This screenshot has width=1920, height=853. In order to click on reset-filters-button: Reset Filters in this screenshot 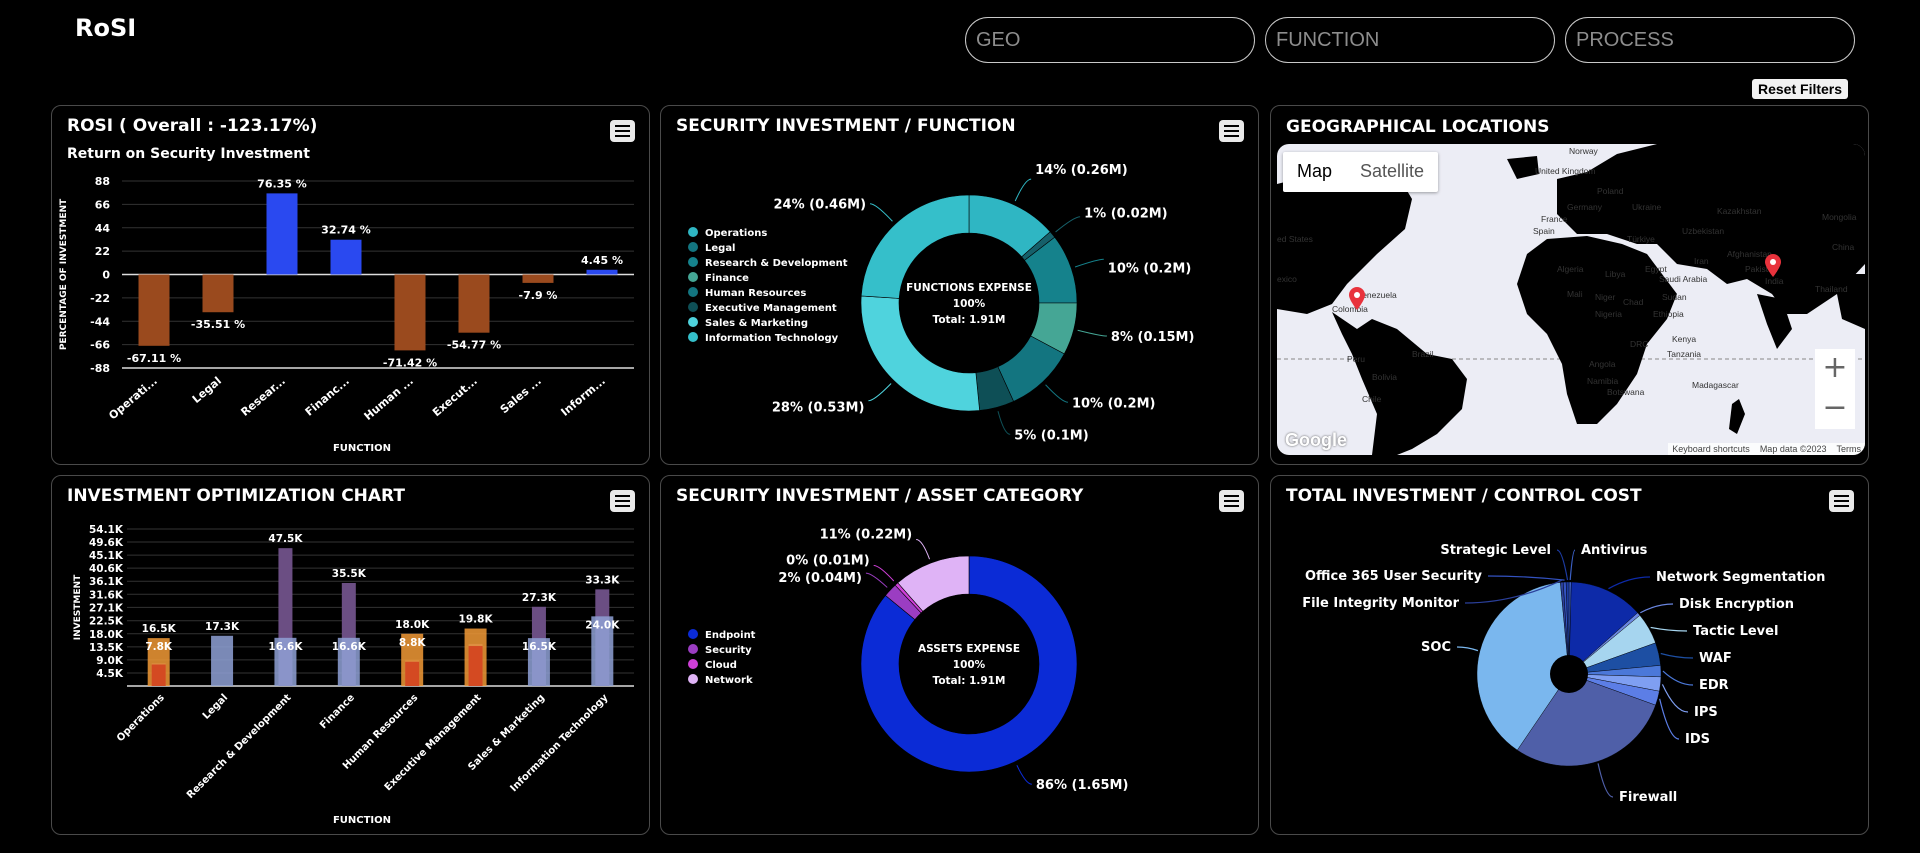, I will do `click(1800, 89)`.